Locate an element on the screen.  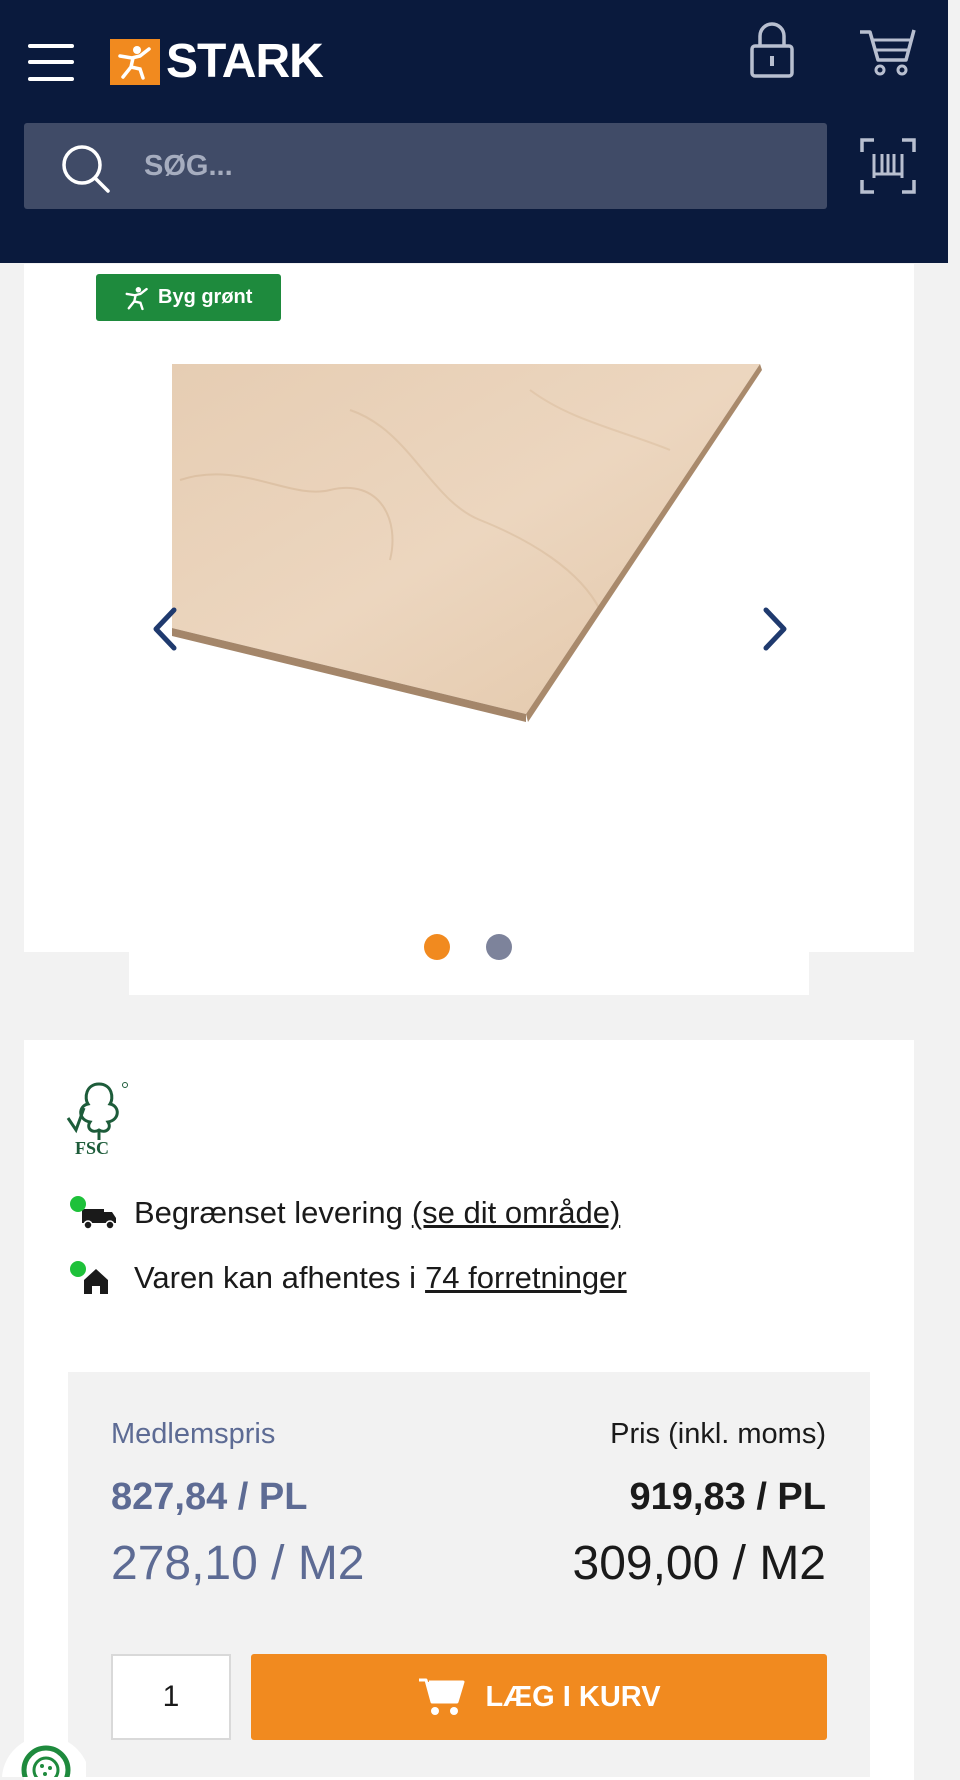
price-label: Pris (inkl. moms) is located at coordinates (718, 1434).